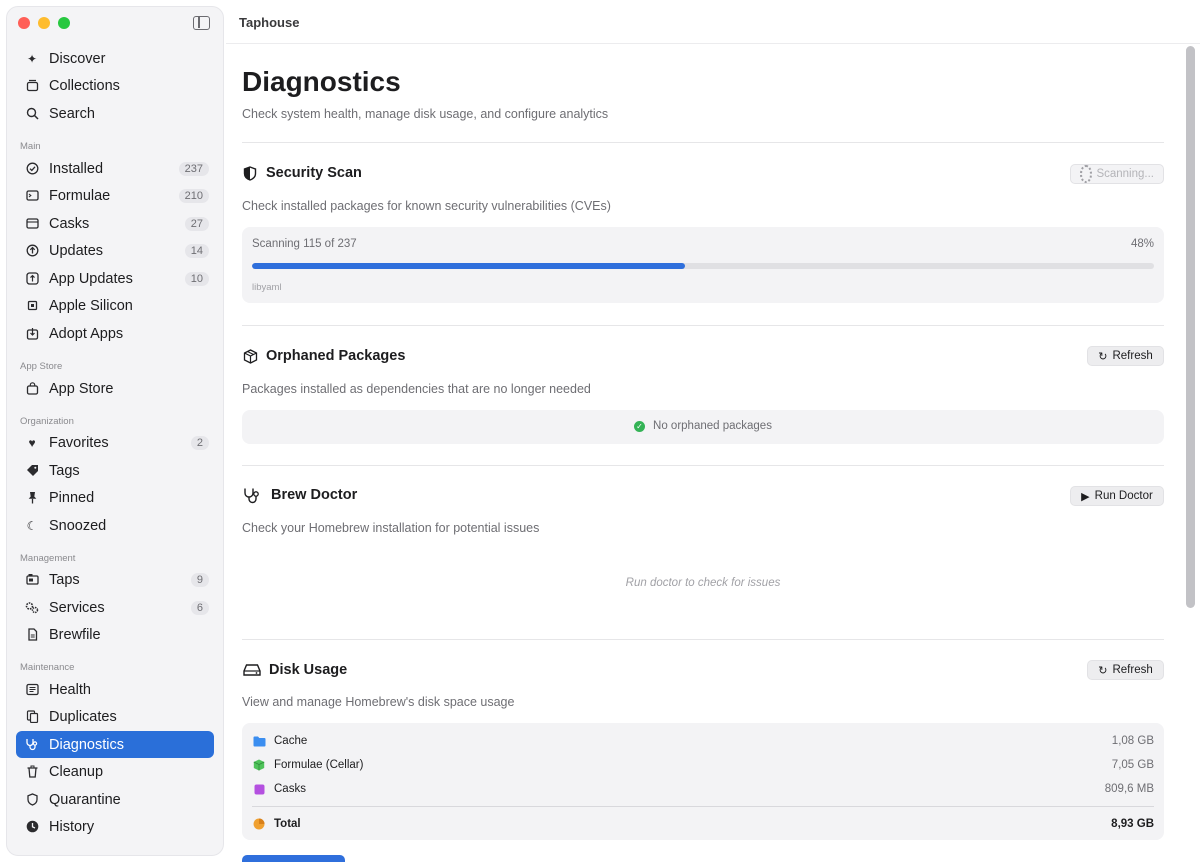  What do you see at coordinates (80, 195) in the screenshot?
I see `sidebar-item-label: Formulae` at bounding box center [80, 195].